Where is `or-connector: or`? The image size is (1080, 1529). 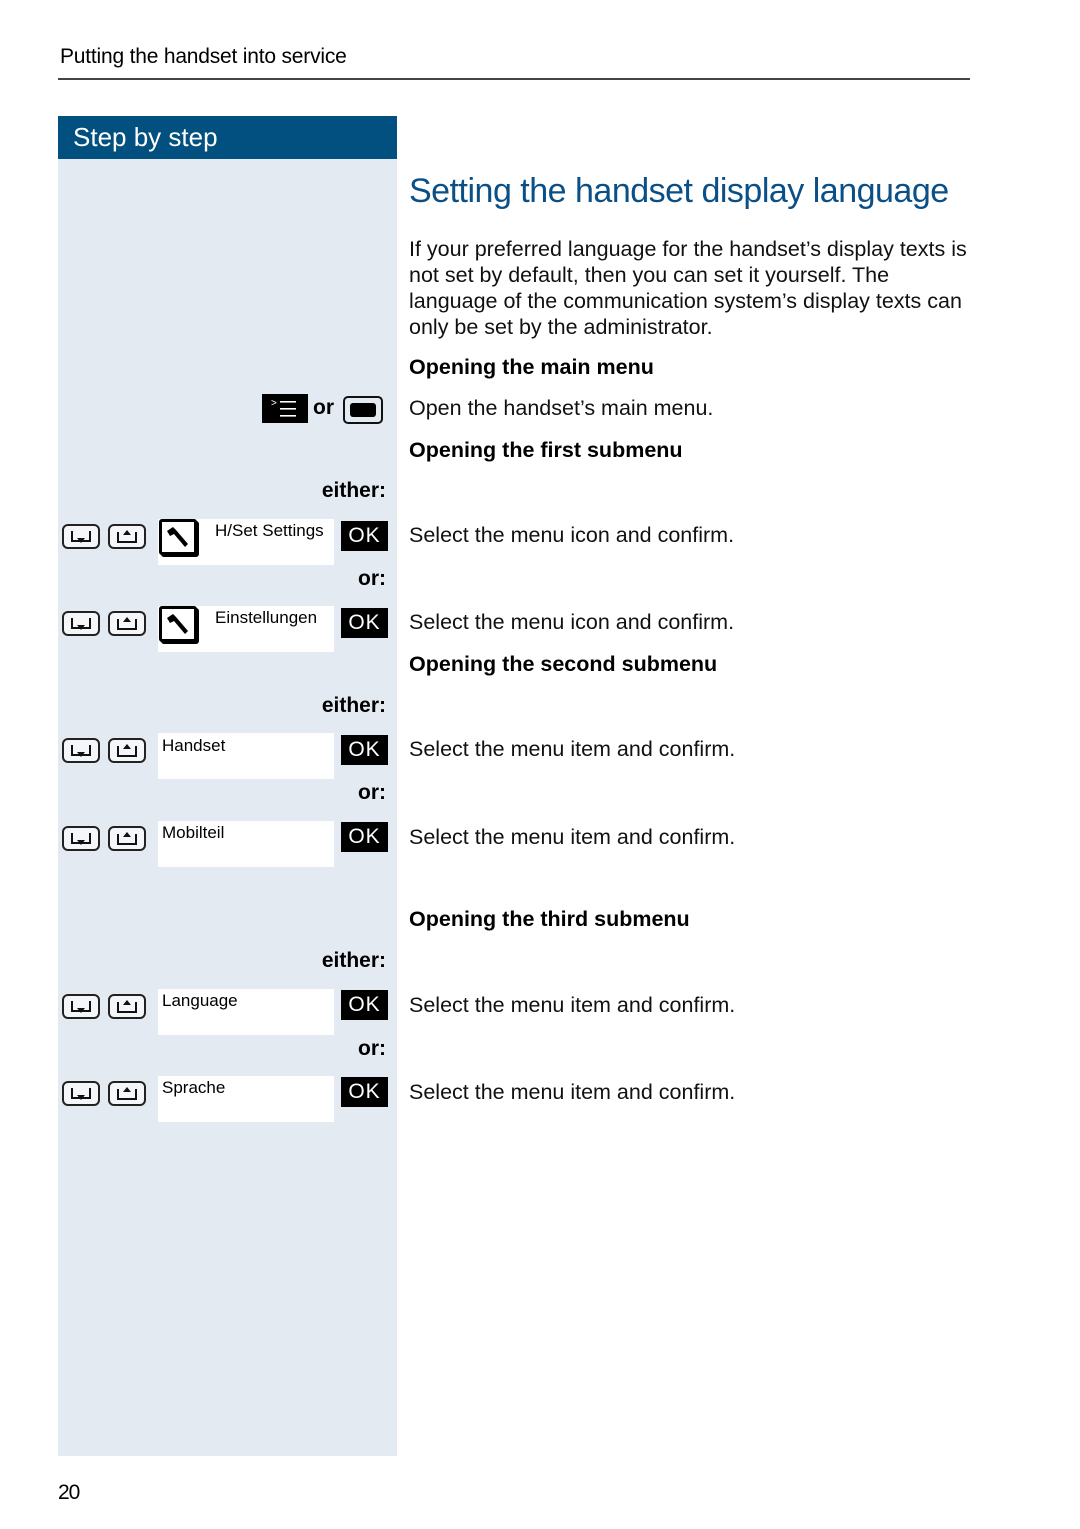 or-connector: or is located at coordinates (323, 407).